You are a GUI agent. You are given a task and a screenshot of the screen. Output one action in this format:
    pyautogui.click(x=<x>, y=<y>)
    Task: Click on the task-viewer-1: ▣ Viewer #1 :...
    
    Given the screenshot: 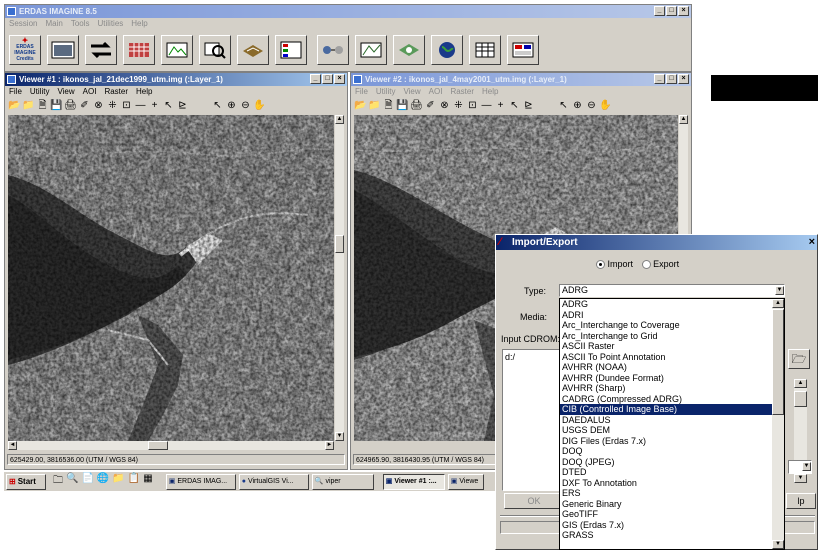 What is the action you would take?
    pyautogui.click(x=413, y=481)
    